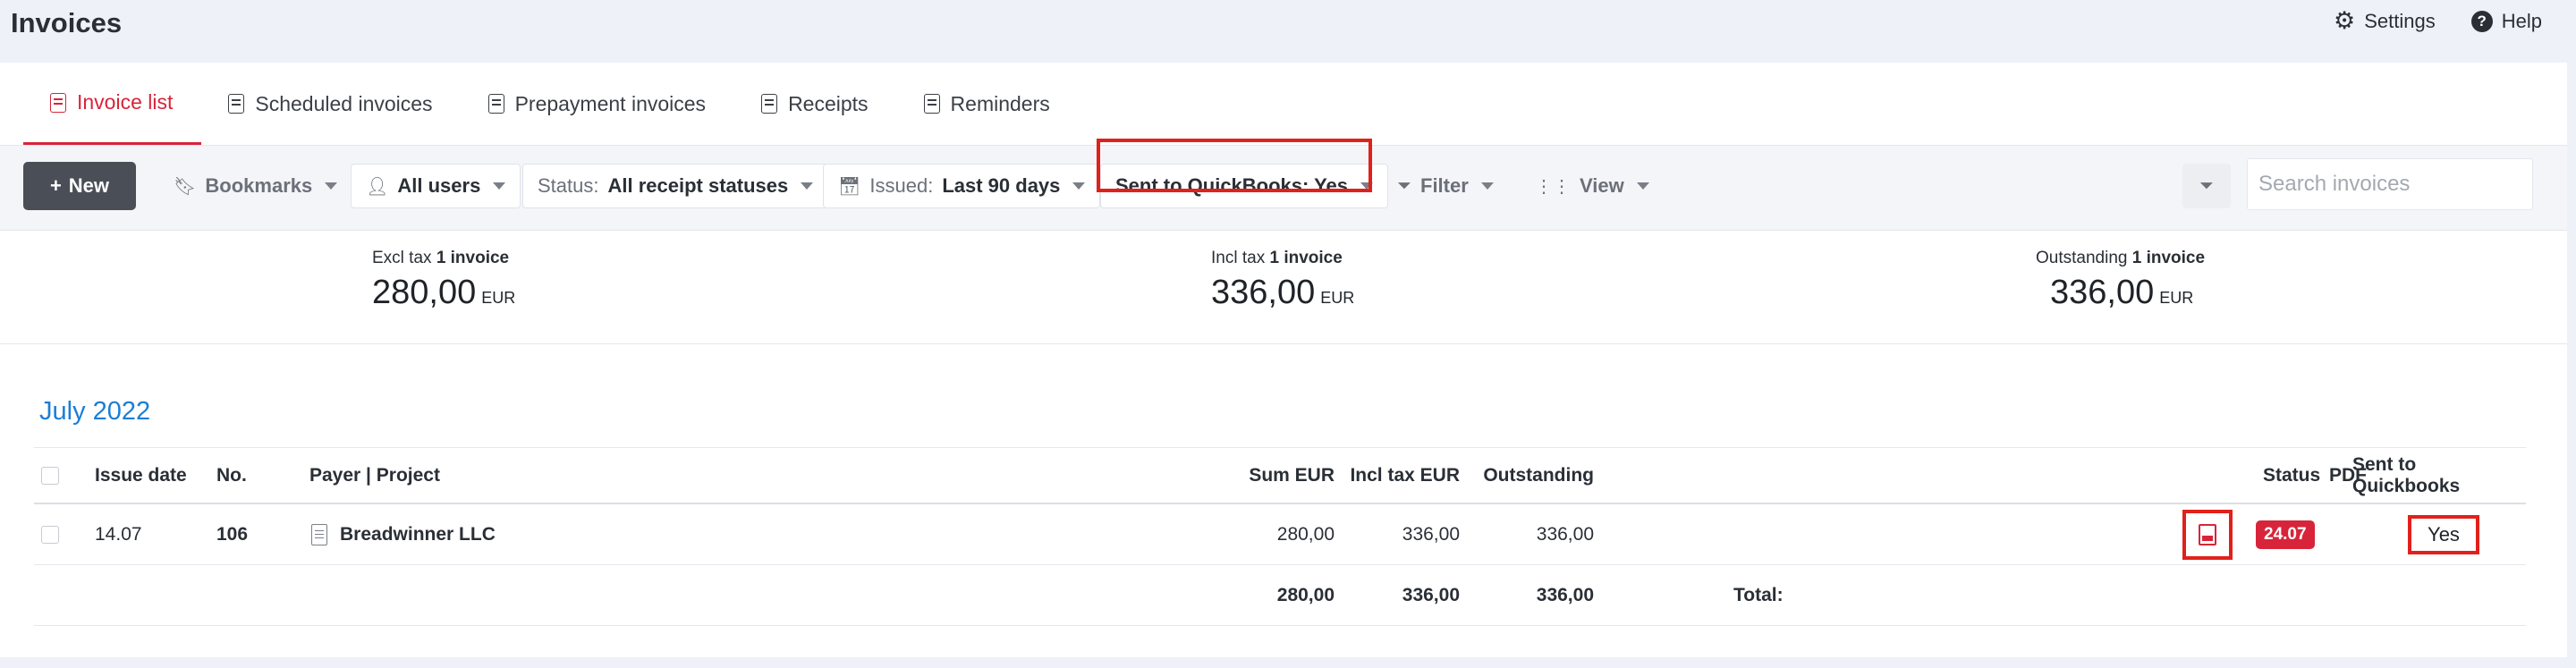  I want to click on help-icon: ?, so click(2481, 21).